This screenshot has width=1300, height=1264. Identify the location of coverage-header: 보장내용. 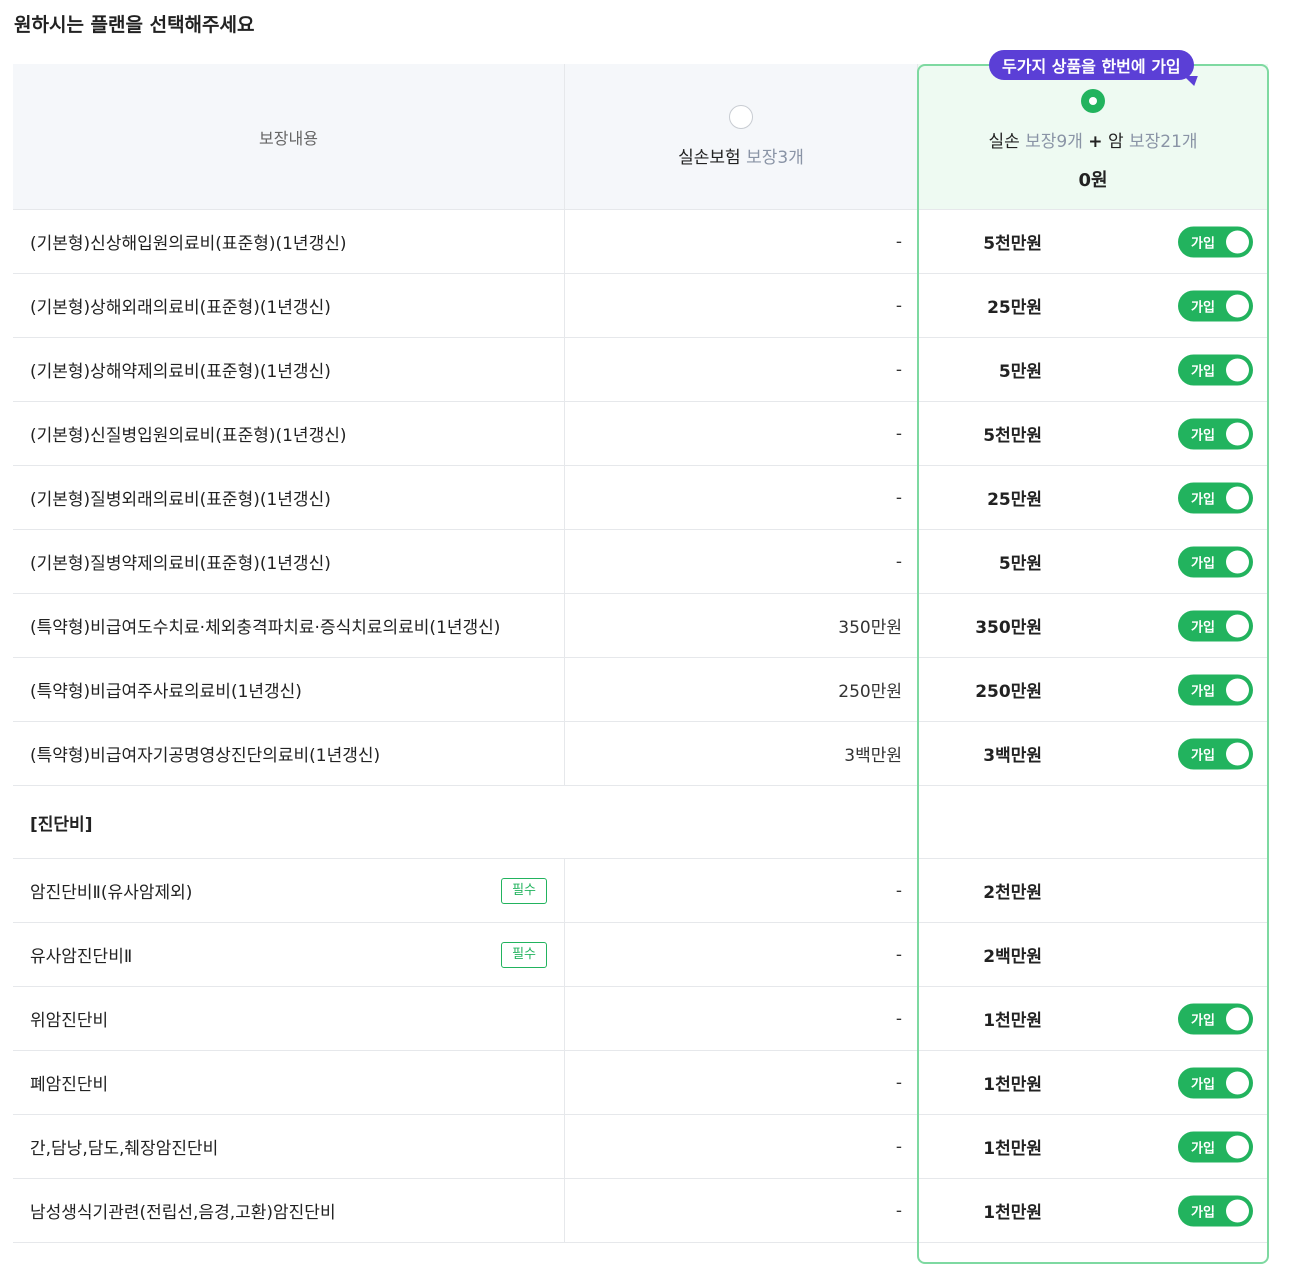
(289, 136).